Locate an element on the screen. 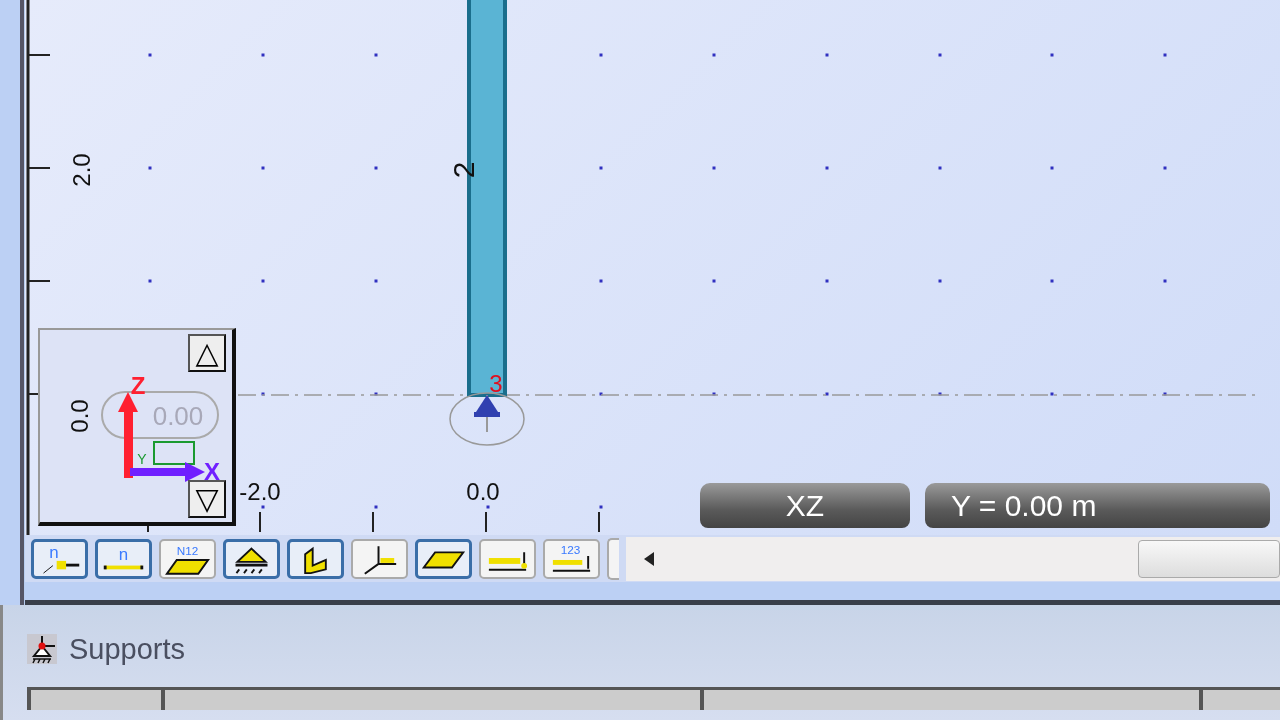 The image size is (1280, 720). scroll-left-icon is located at coordinates (649, 558).